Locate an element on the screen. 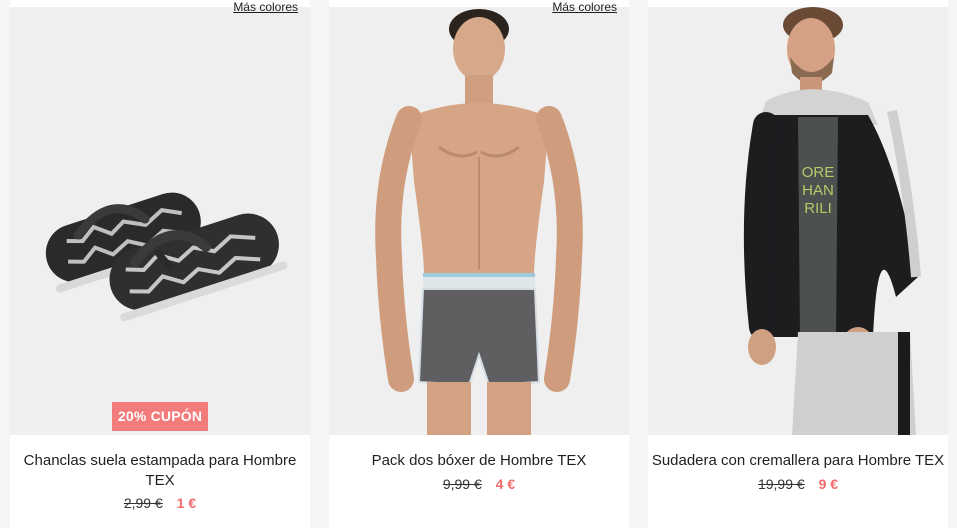 This screenshot has width=957, height=528. price-row: 9,99 € 4 € is located at coordinates (479, 484).